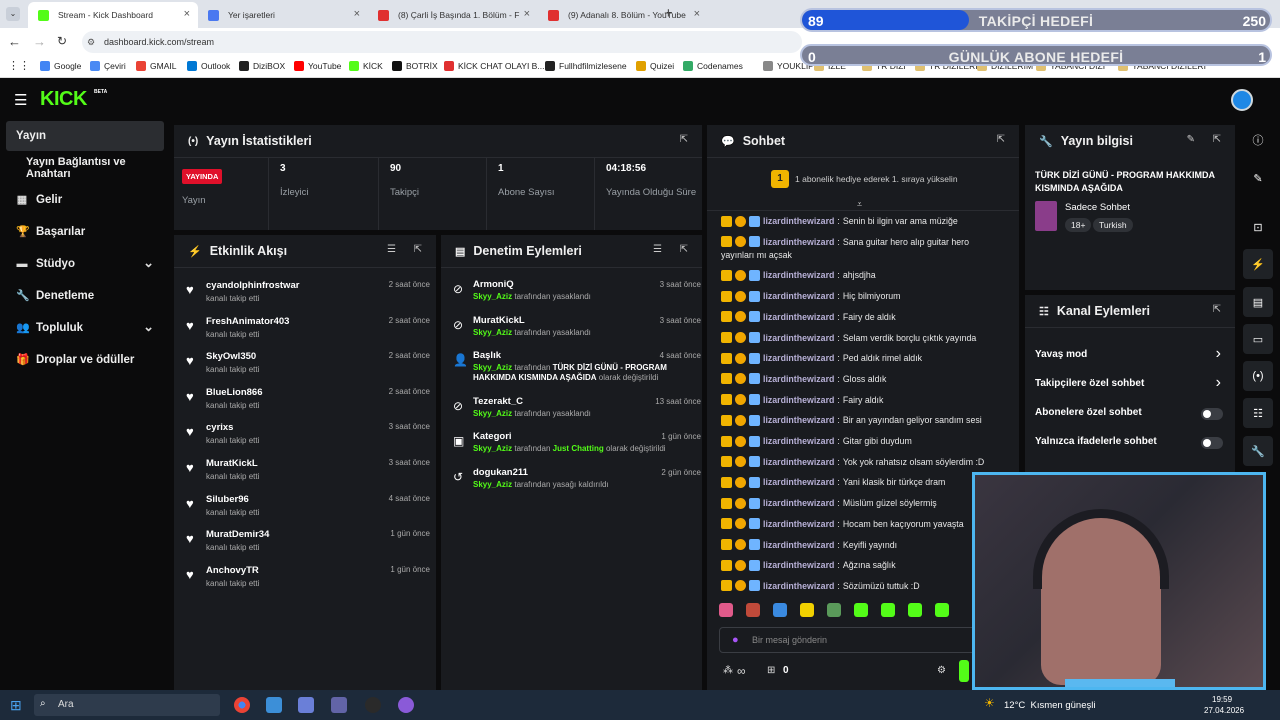 This screenshot has width=1280, height=720. I want to click on sidebar-item: 👥 Topluluk ⌄, so click(85, 328).